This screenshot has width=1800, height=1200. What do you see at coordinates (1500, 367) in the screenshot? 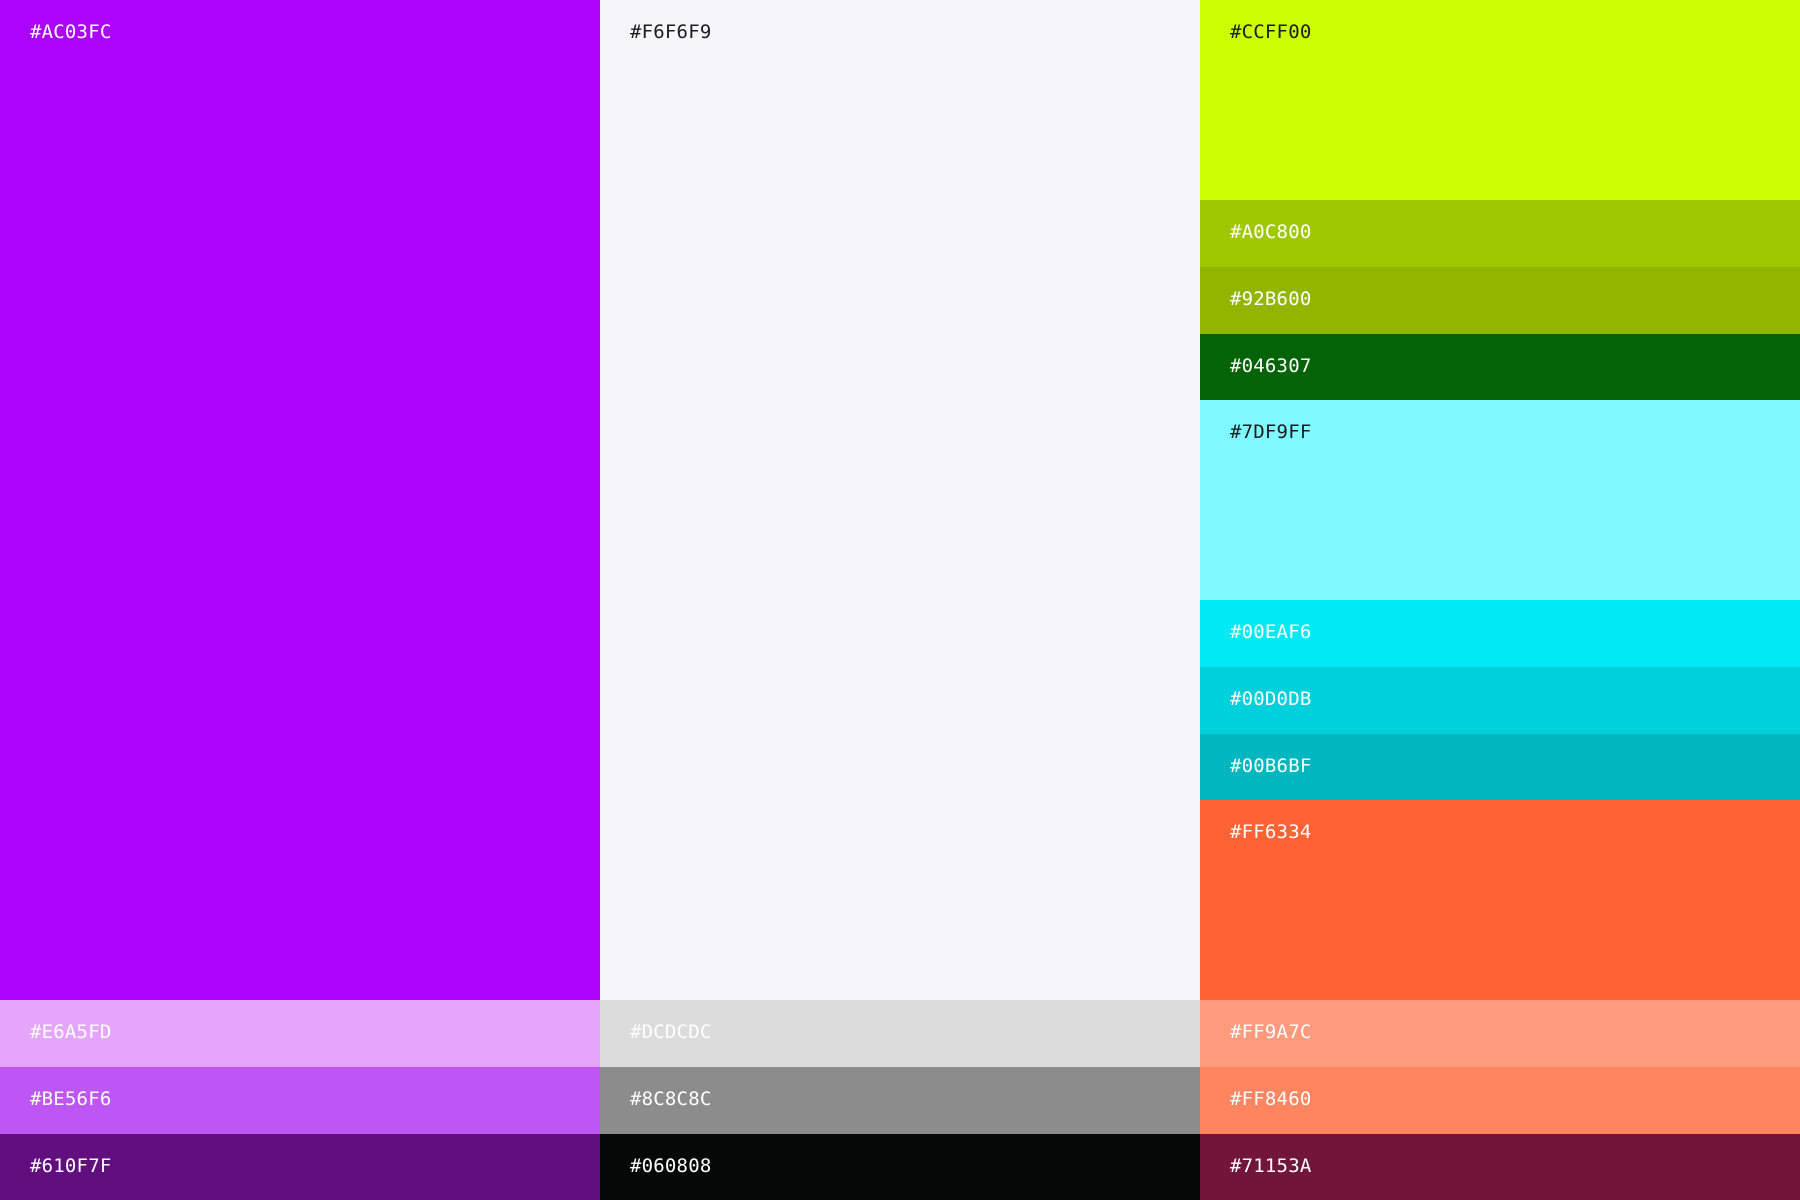
I see `color-swatch: #046307` at bounding box center [1500, 367].